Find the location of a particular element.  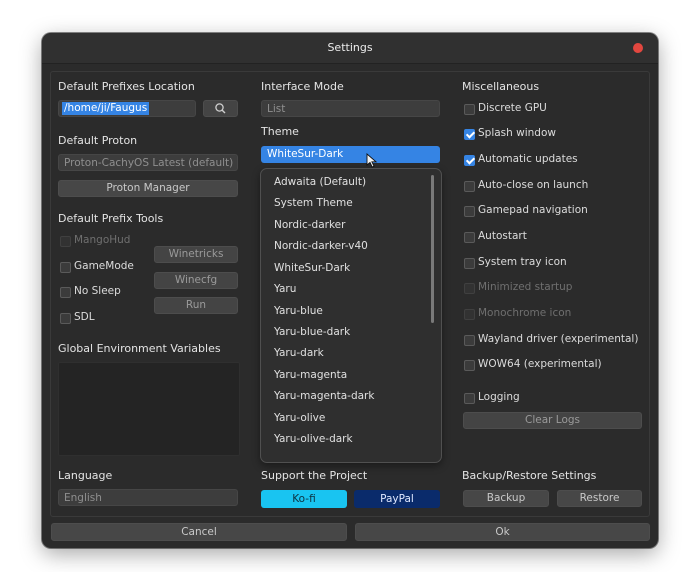

prefix-tools-label: Default Prefix Tools is located at coordinates (111, 218).